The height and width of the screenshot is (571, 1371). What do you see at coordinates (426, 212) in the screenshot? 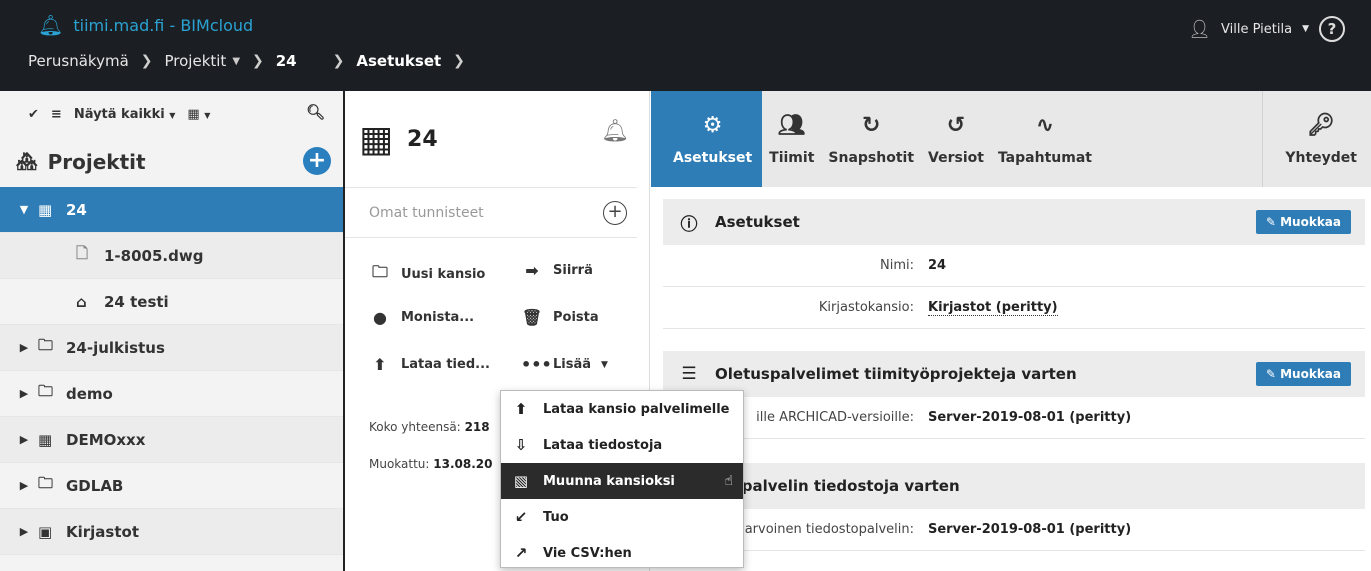
I see `tags-placeholder: Omat tunnisteet` at bounding box center [426, 212].